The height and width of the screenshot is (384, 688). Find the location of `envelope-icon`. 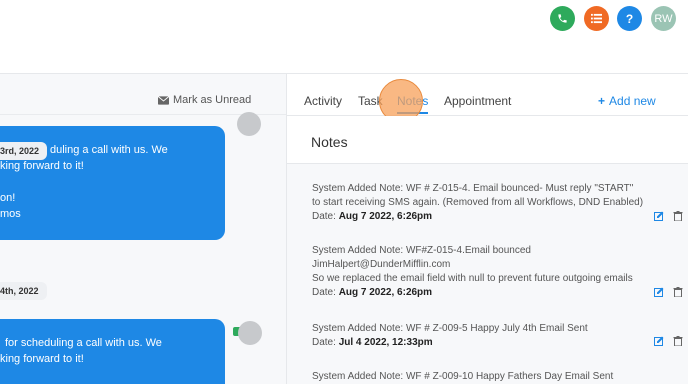

envelope-icon is located at coordinates (163, 100).